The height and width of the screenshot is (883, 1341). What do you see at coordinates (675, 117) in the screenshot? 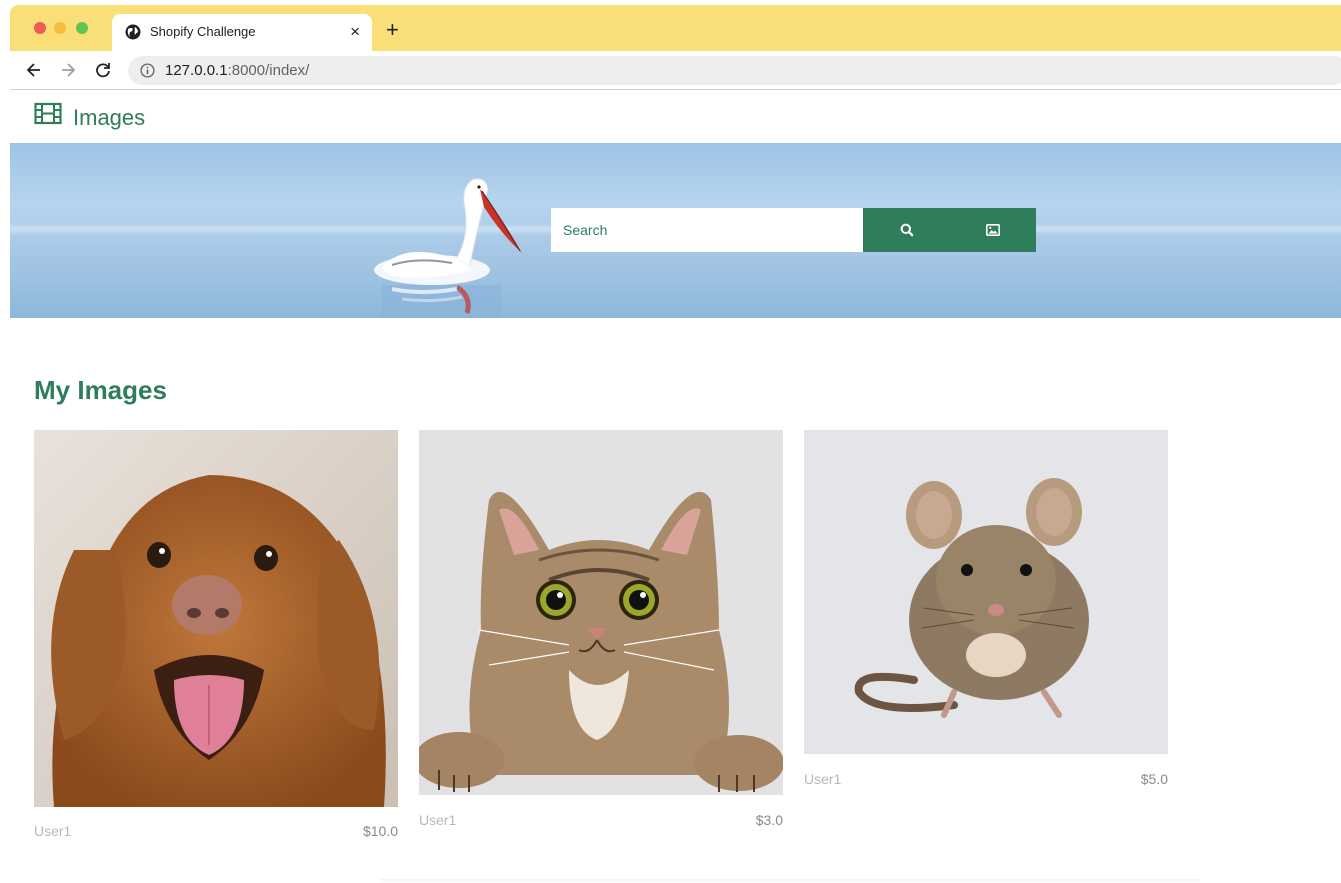
I see `site-navbar: Images` at bounding box center [675, 117].